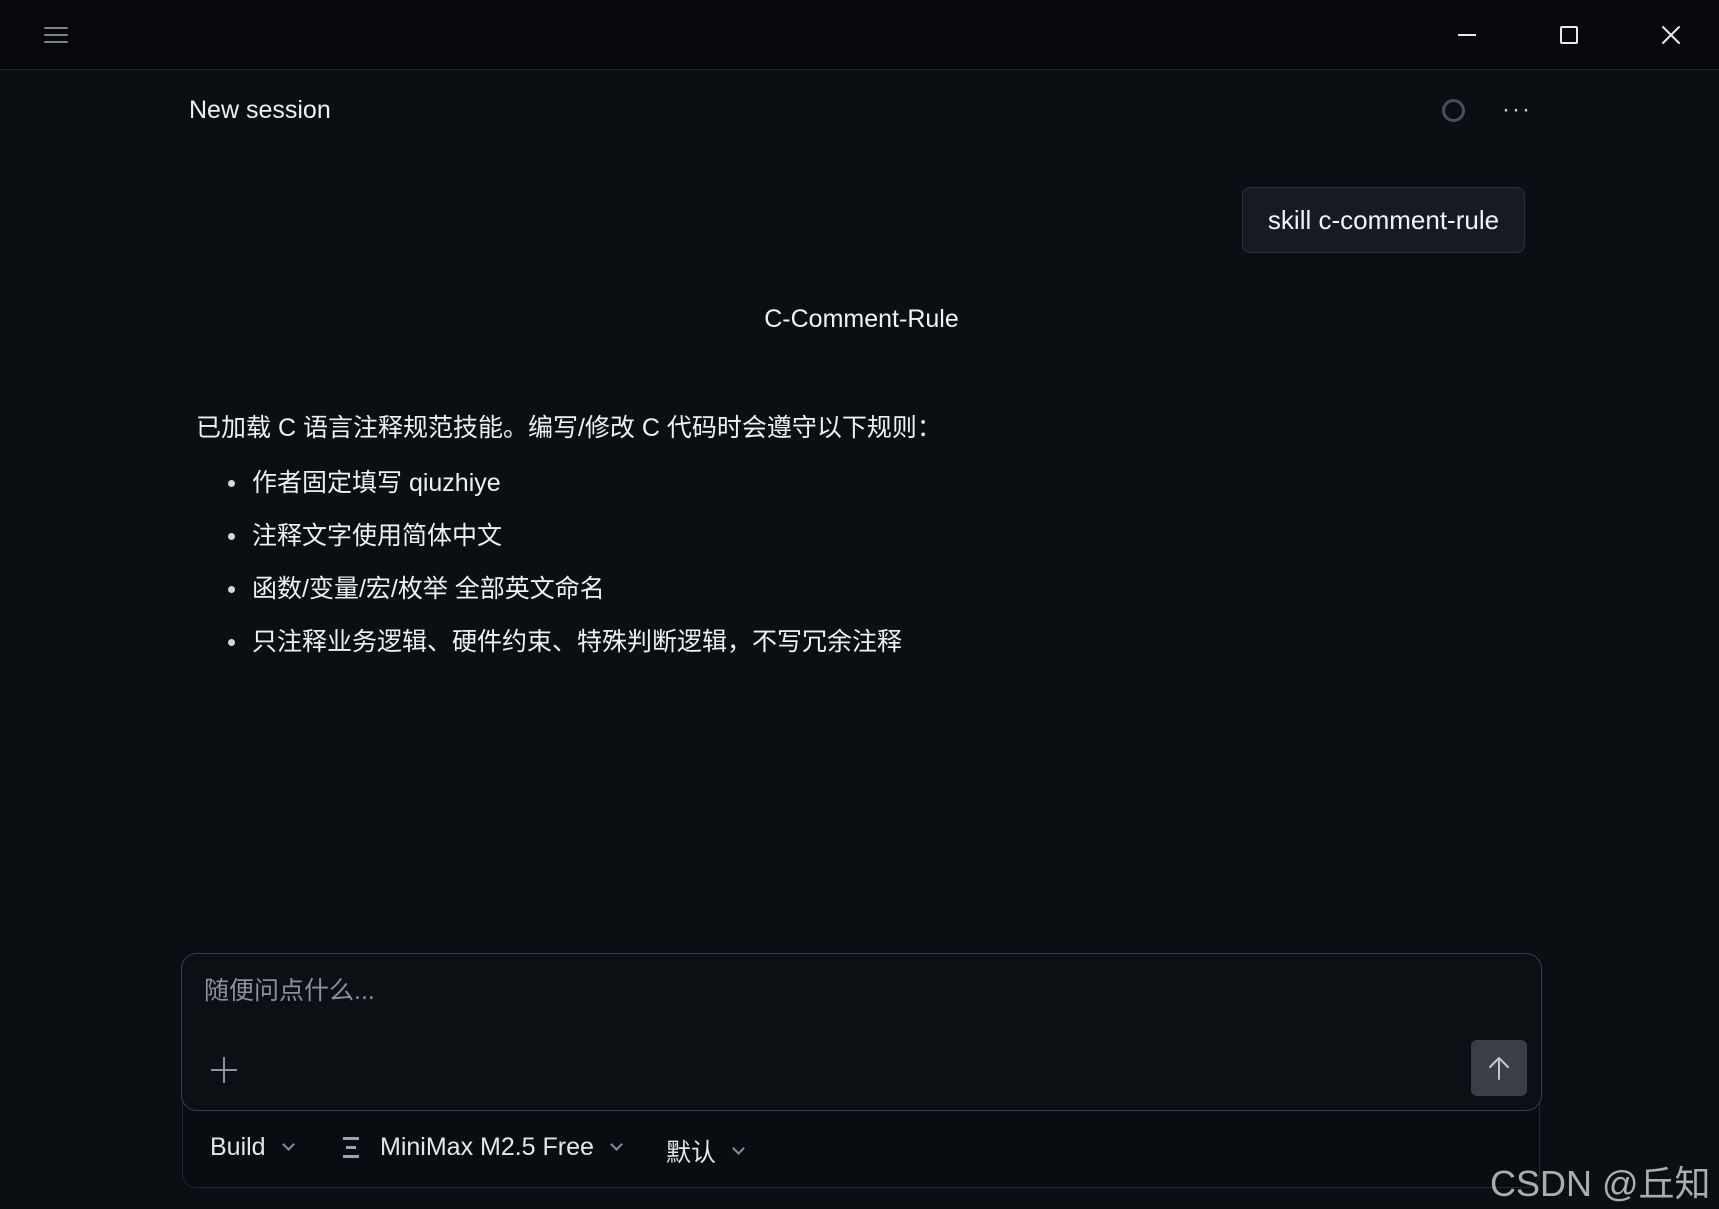 The height and width of the screenshot is (1209, 1719). What do you see at coordinates (1569, 35) in the screenshot?
I see `maximize-icon` at bounding box center [1569, 35].